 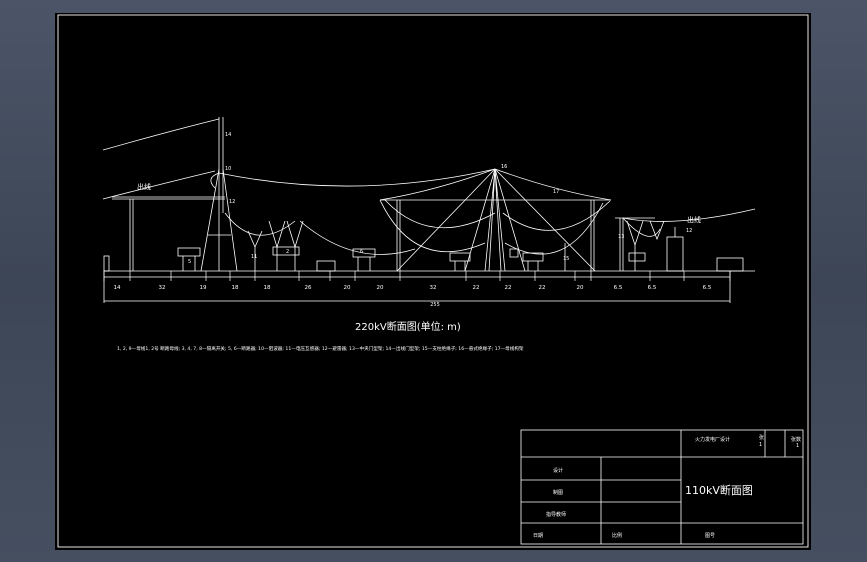 I want to click on label-17: 17, so click(x=556, y=192).